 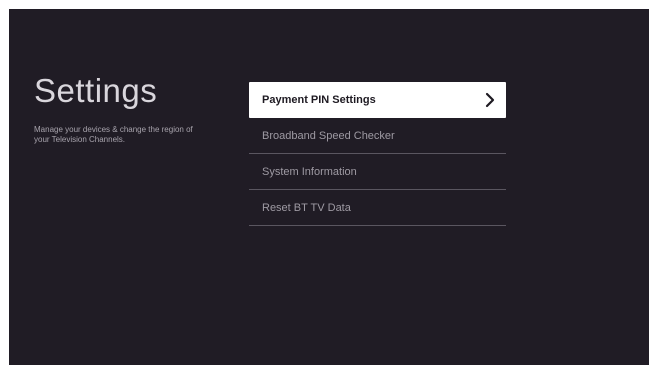 What do you see at coordinates (490, 100) in the screenshot?
I see `chevron-right-icon` at bounding box center [490, 100].